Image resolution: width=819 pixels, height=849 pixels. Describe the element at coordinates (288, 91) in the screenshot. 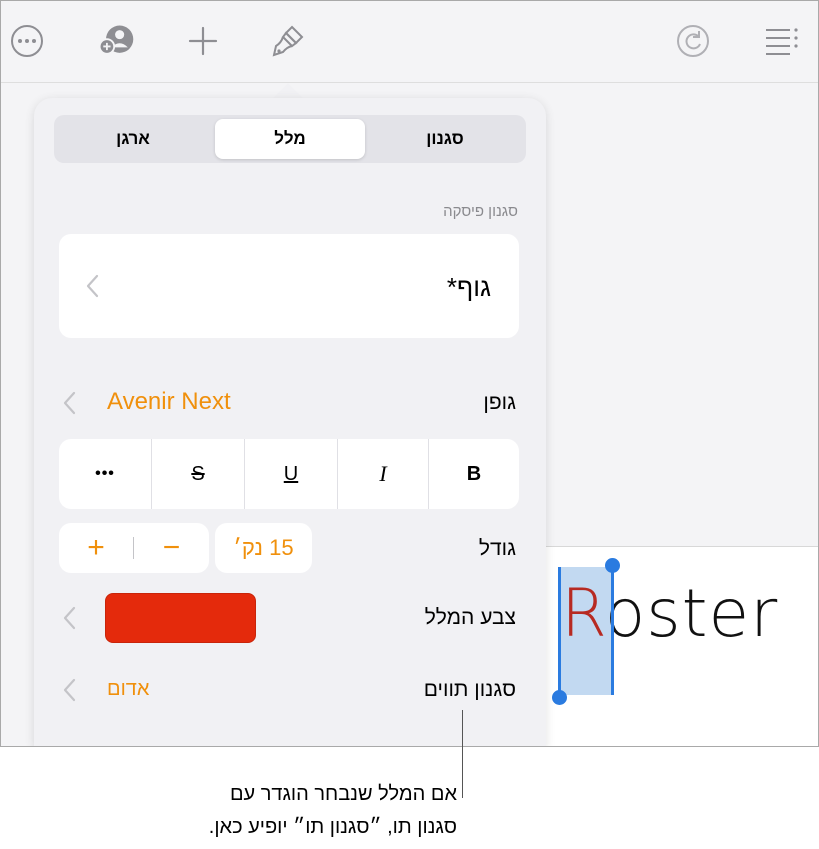

I see `popover-arrow` at that location.